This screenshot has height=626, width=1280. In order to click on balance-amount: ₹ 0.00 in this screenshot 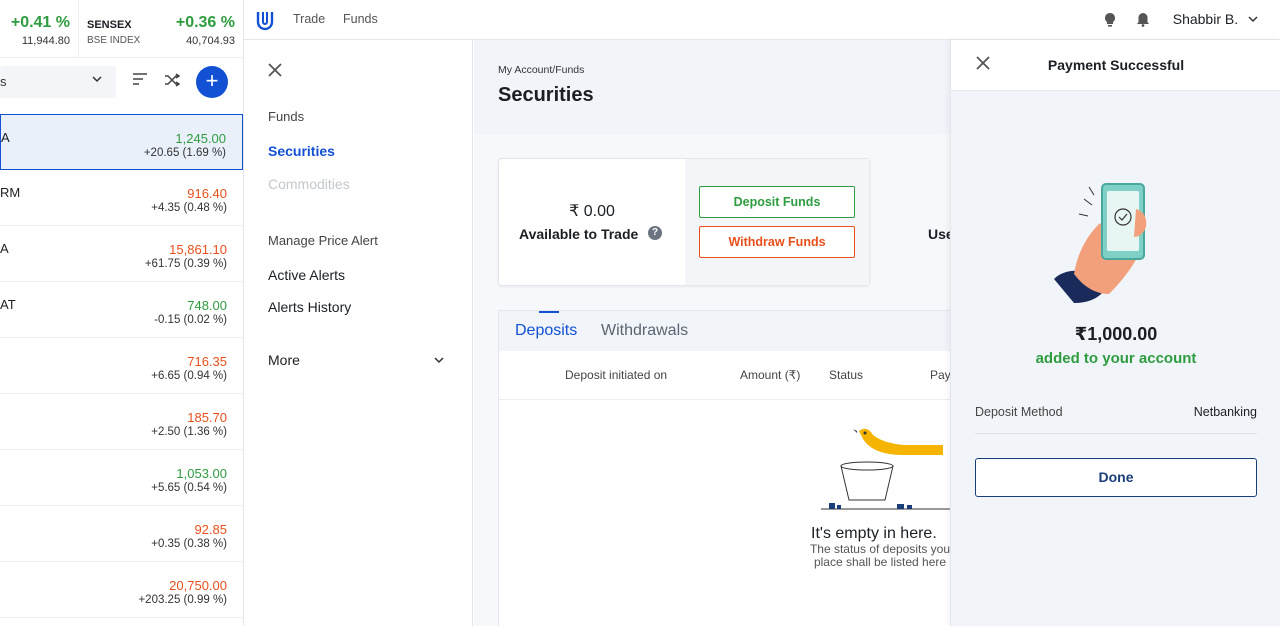, I will do `click(592, 211)`.